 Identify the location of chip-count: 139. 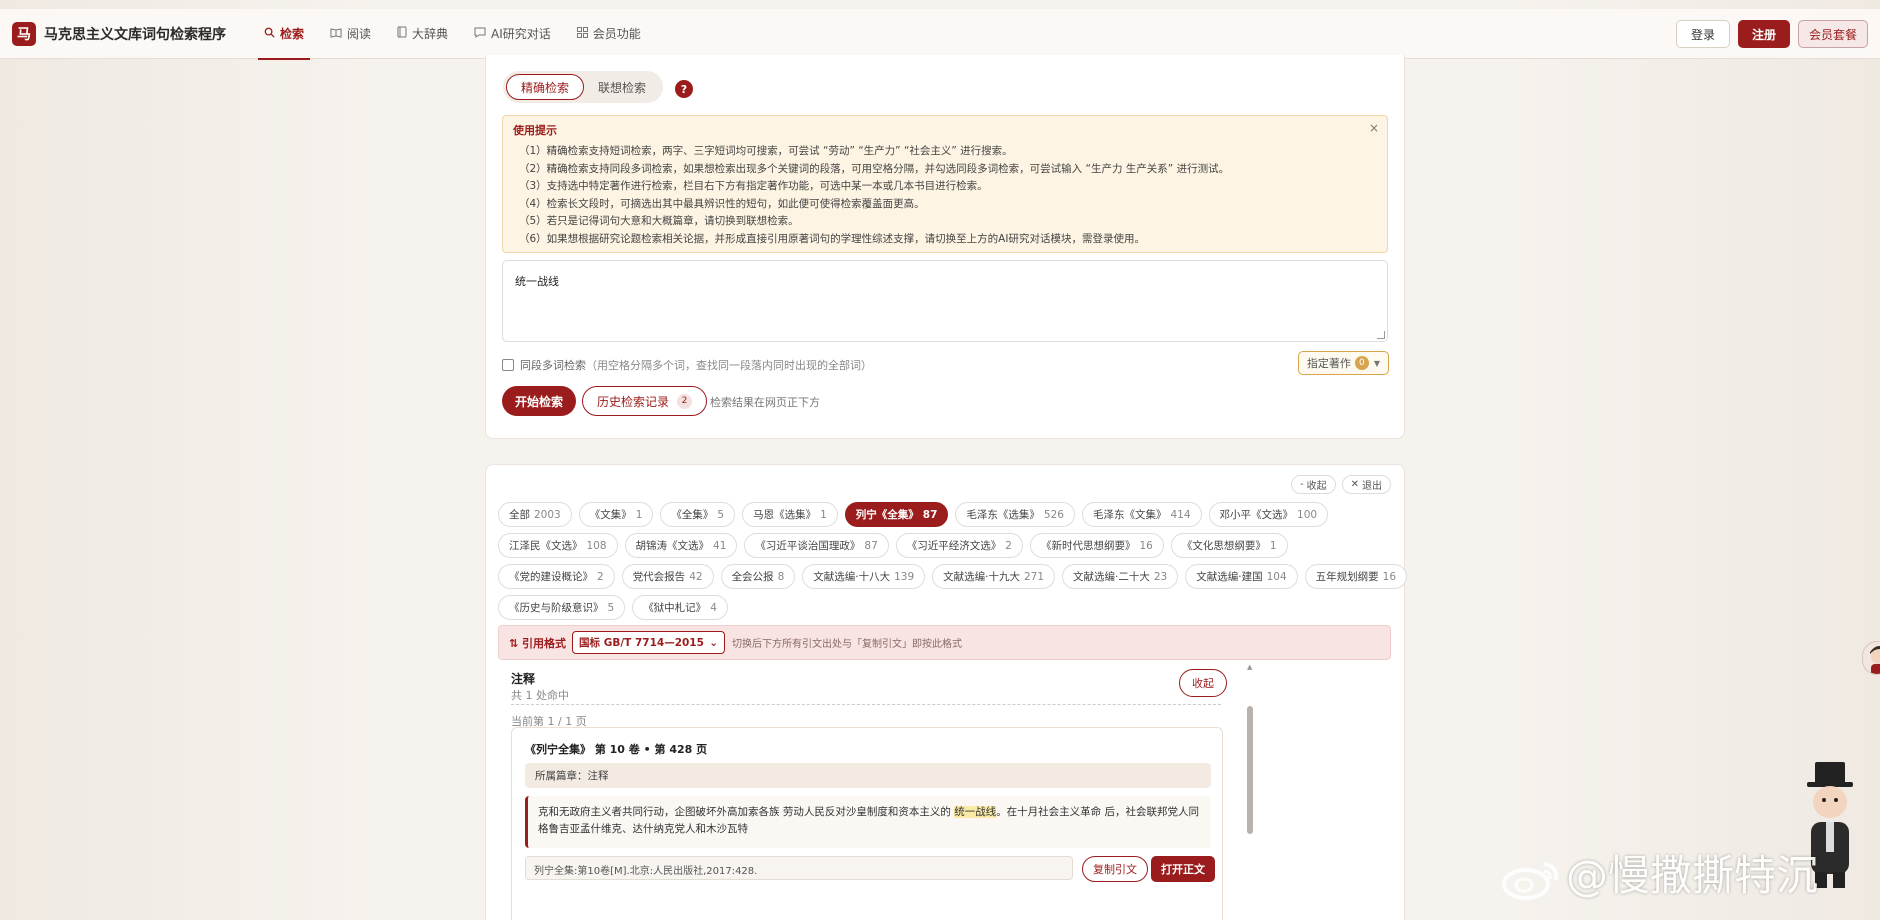
(904, 576).